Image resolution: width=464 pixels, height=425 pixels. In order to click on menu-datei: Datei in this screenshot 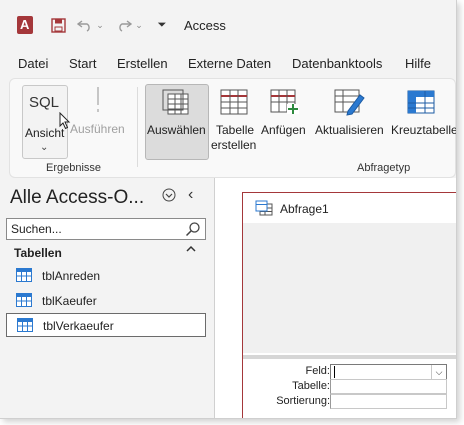, I will do `click(33, 63)`.